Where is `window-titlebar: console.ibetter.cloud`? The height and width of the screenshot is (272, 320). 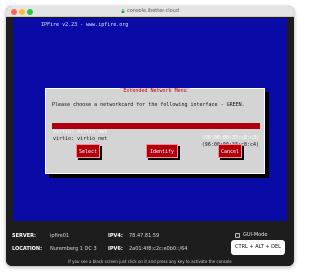 window-titlebar: console.ibetter.cloud is located at coordinates (150, 11).